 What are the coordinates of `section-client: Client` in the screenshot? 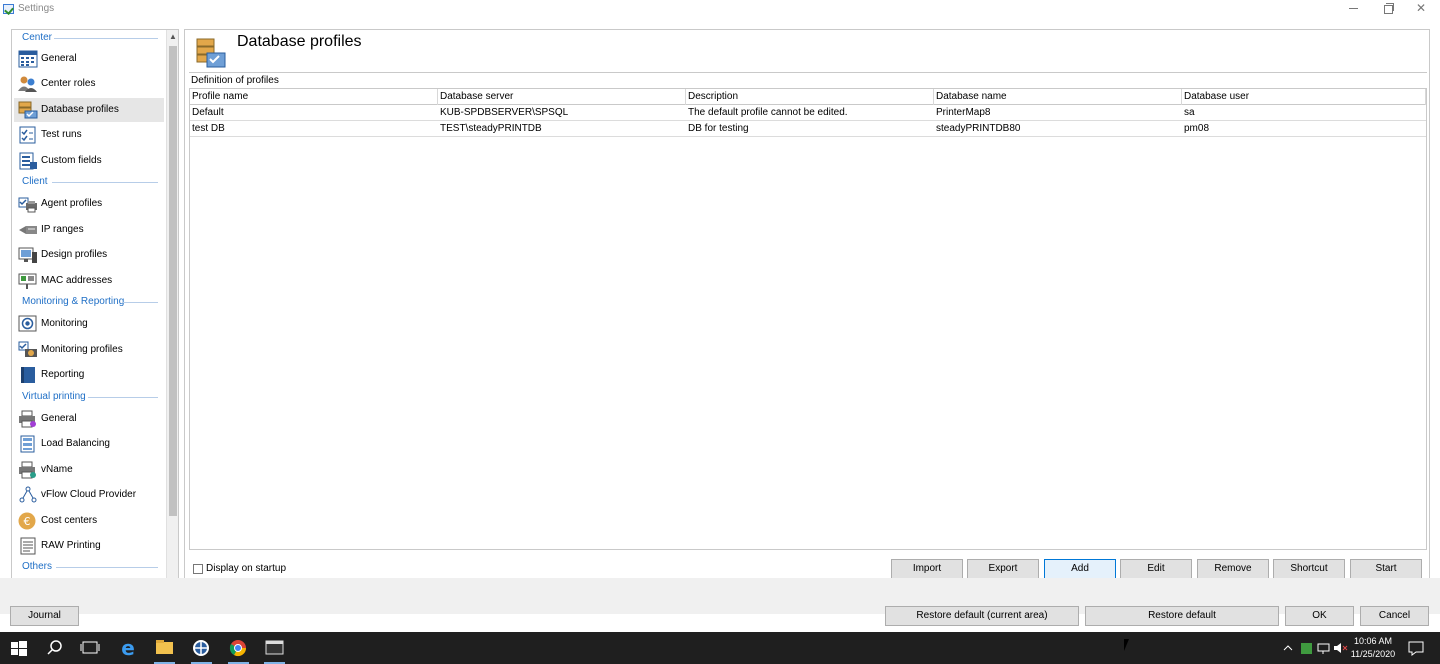 It's located at (90, 182).